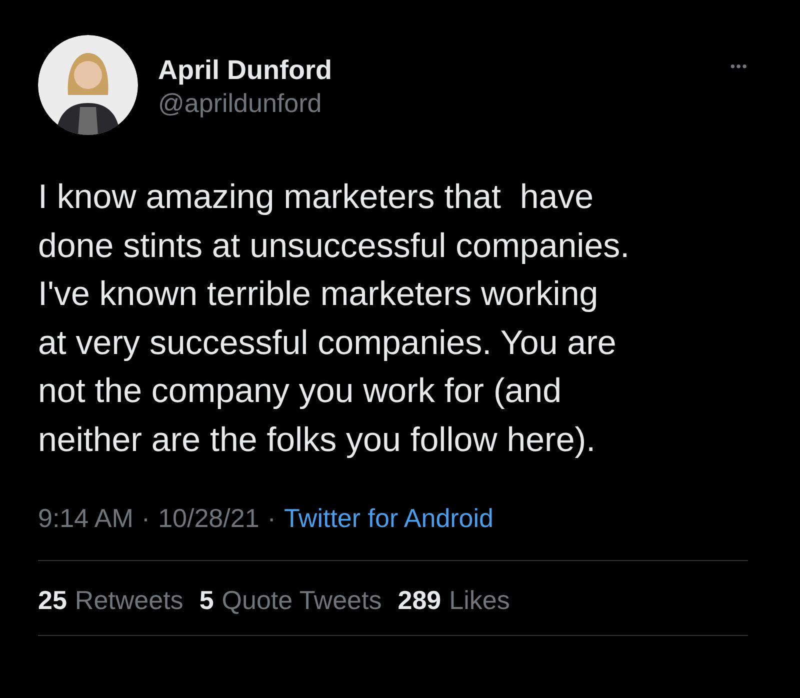  What do you see at coordinates (420, 600) in the screenshot?
I see `stat-count: 289` at bounding box center [420, 600].